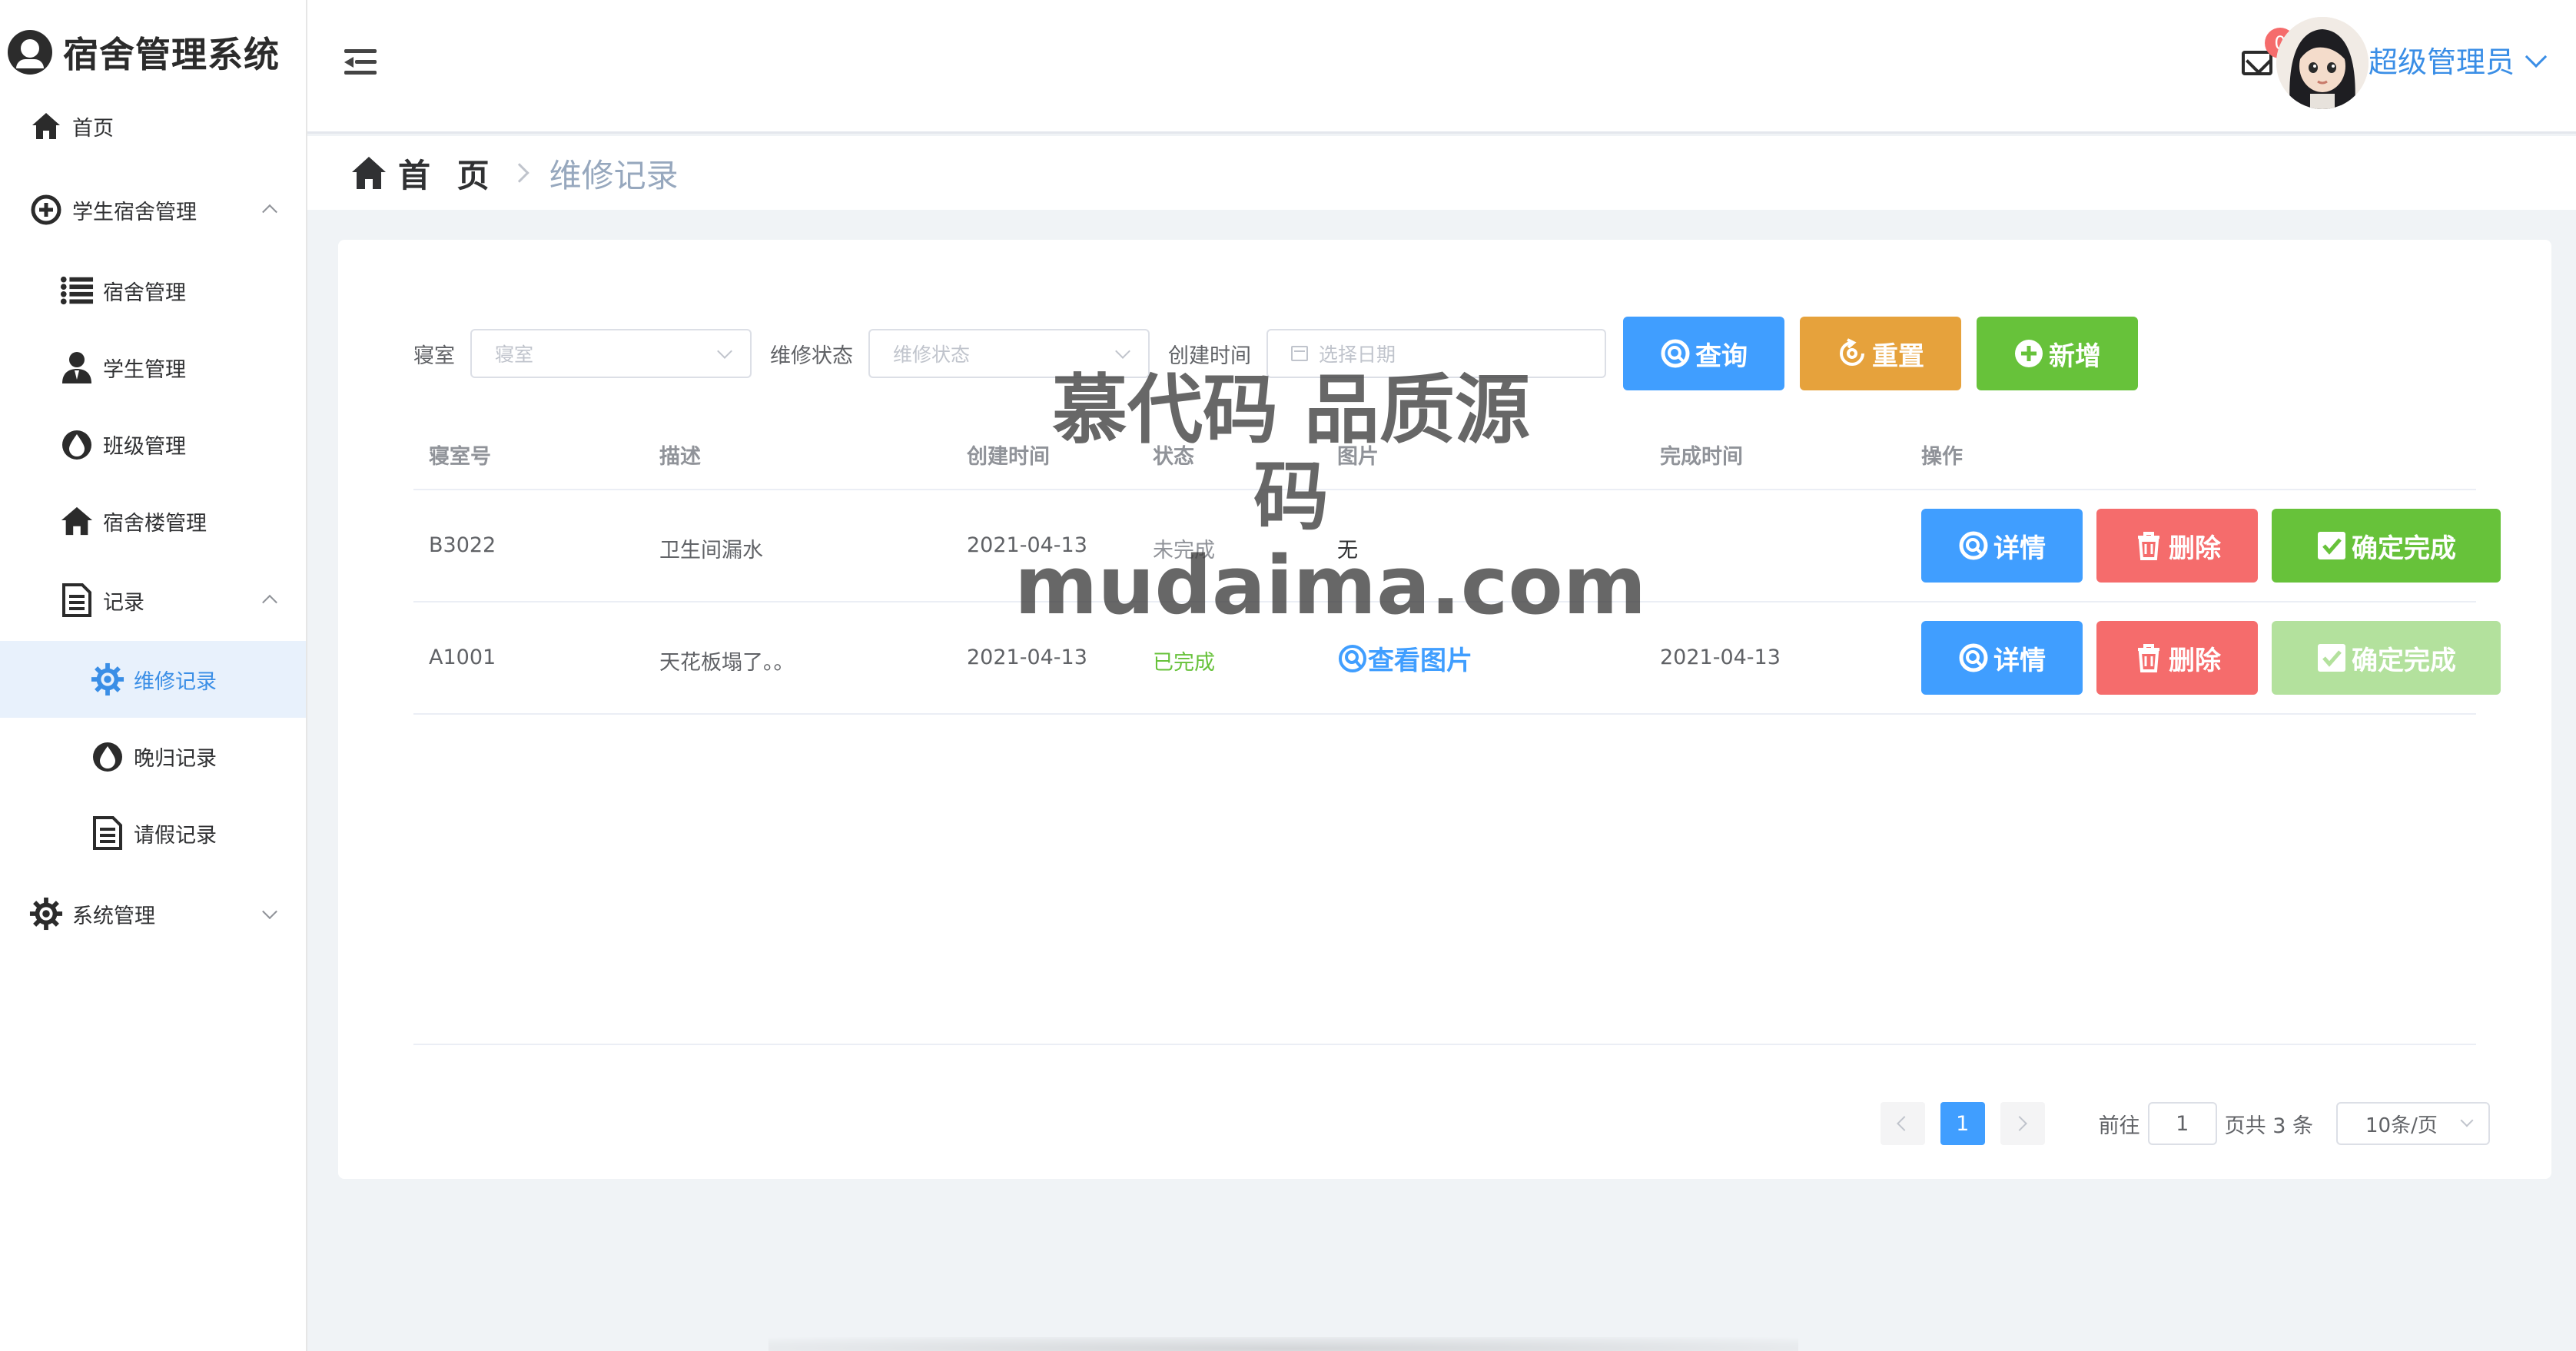  What do you see at coordinates (2442, 59) in the screenshot?
I see `username: 超级管理员` at bounding box center [2442, 59].